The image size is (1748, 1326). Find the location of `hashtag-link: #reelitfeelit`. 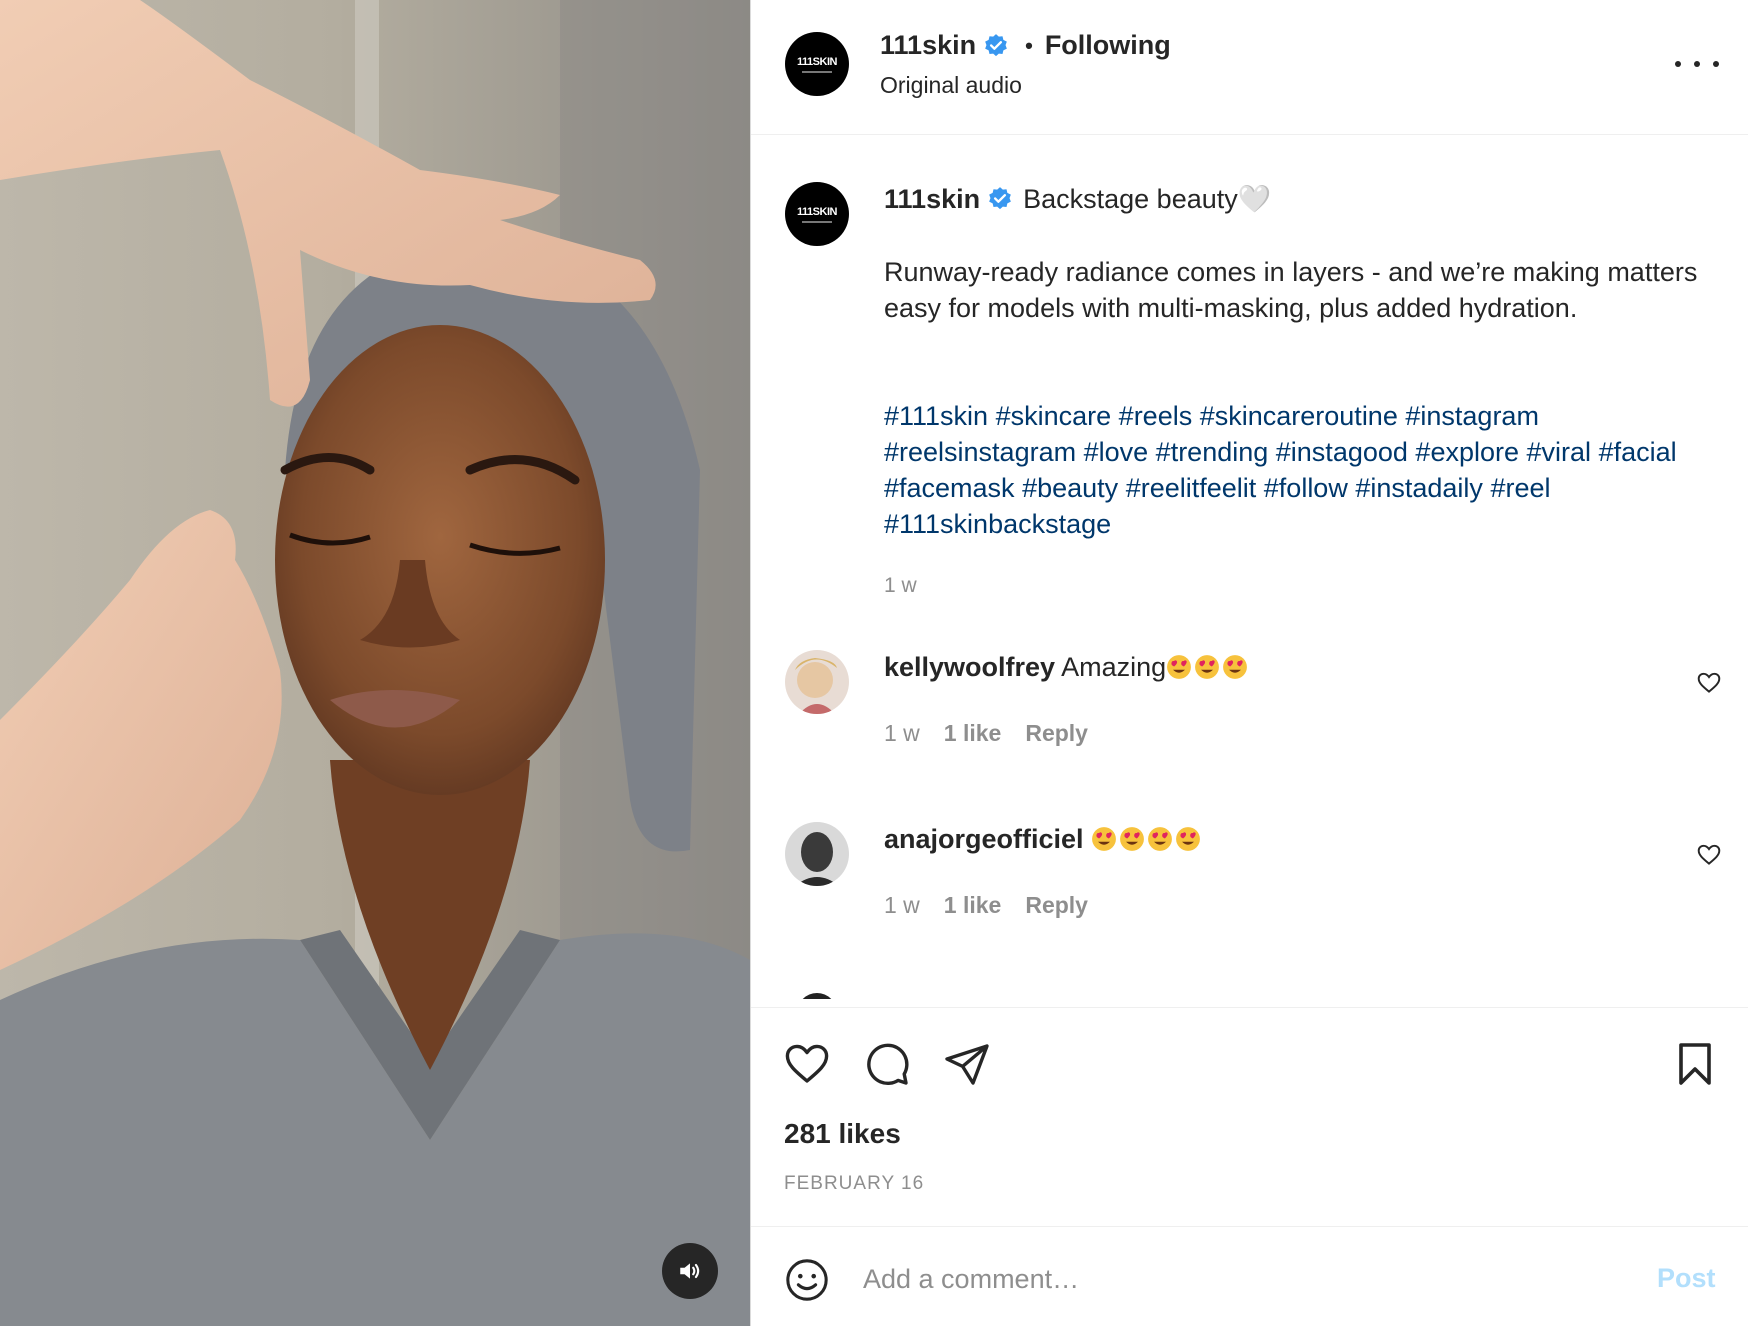

hashtag-link: #reelitfeelit is located at coordinates (1191, 488).